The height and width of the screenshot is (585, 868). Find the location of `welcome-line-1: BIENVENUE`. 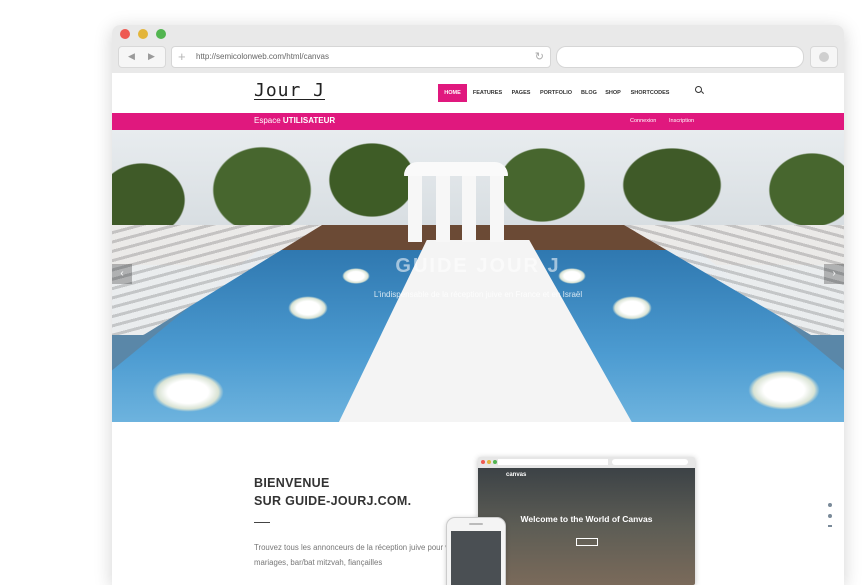

welcome-line-1: BIENVENUE is located at coordinates (292, 483).